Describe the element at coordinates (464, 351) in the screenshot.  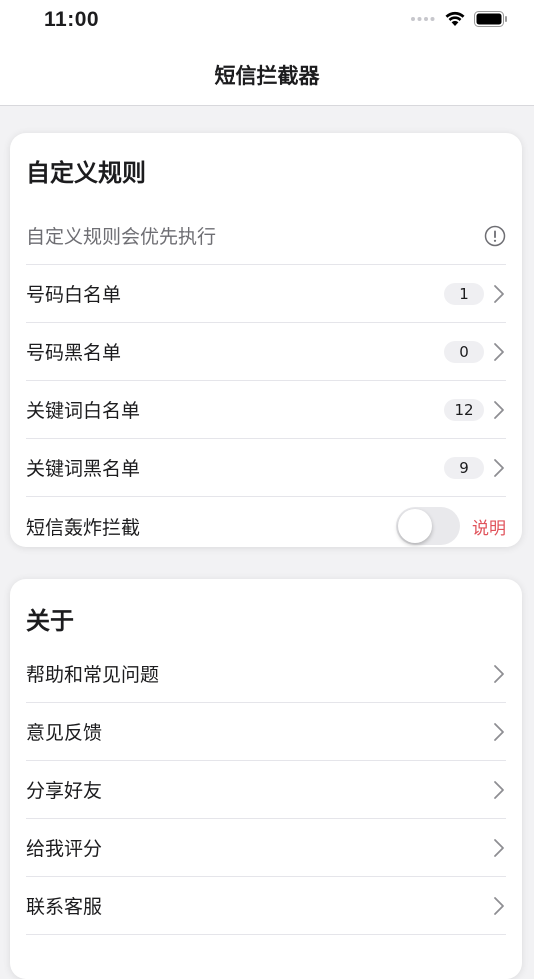
I see `number-blacklist-count: 0` at that location.